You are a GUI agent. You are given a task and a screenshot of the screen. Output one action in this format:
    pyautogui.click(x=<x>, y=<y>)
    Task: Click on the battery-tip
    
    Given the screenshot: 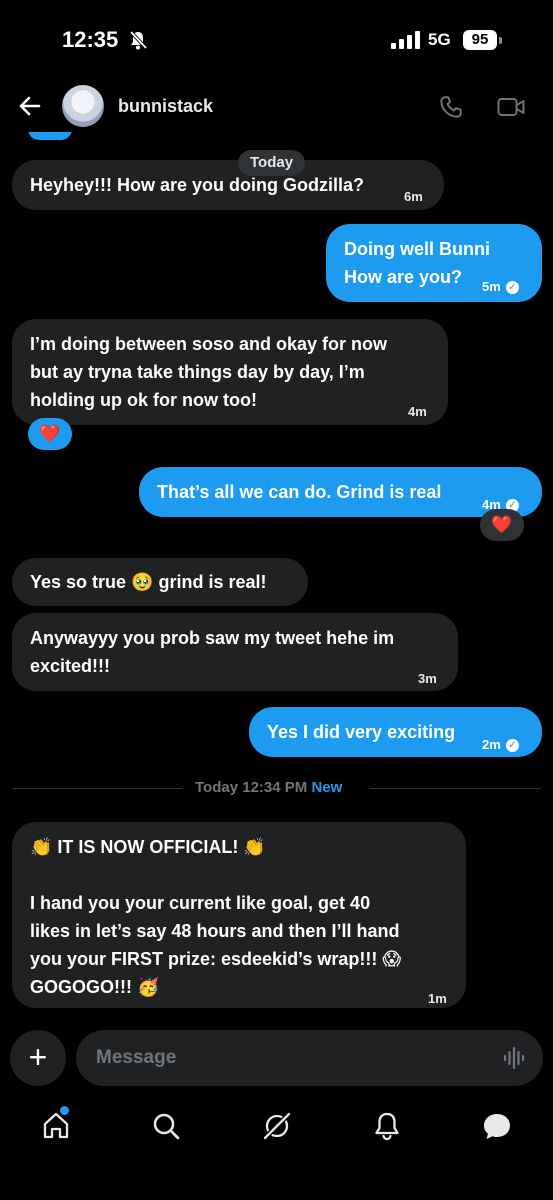 What is the action you would take?
    pyautogui.click(x=500, y=40)
    